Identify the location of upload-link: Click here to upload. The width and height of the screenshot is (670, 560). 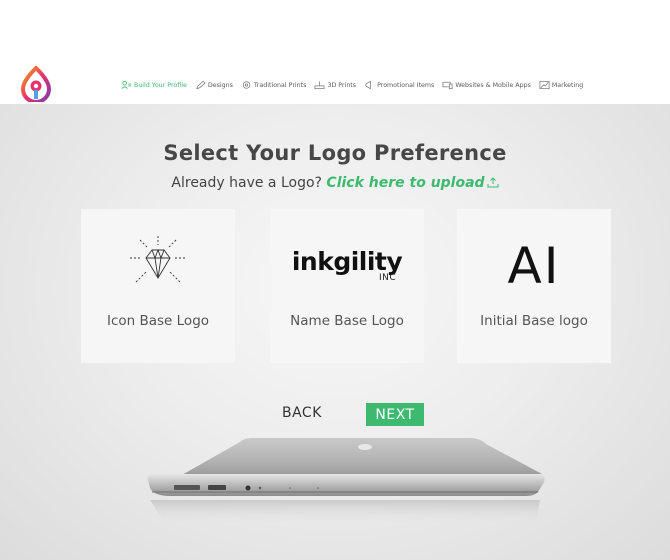
(412, 183).